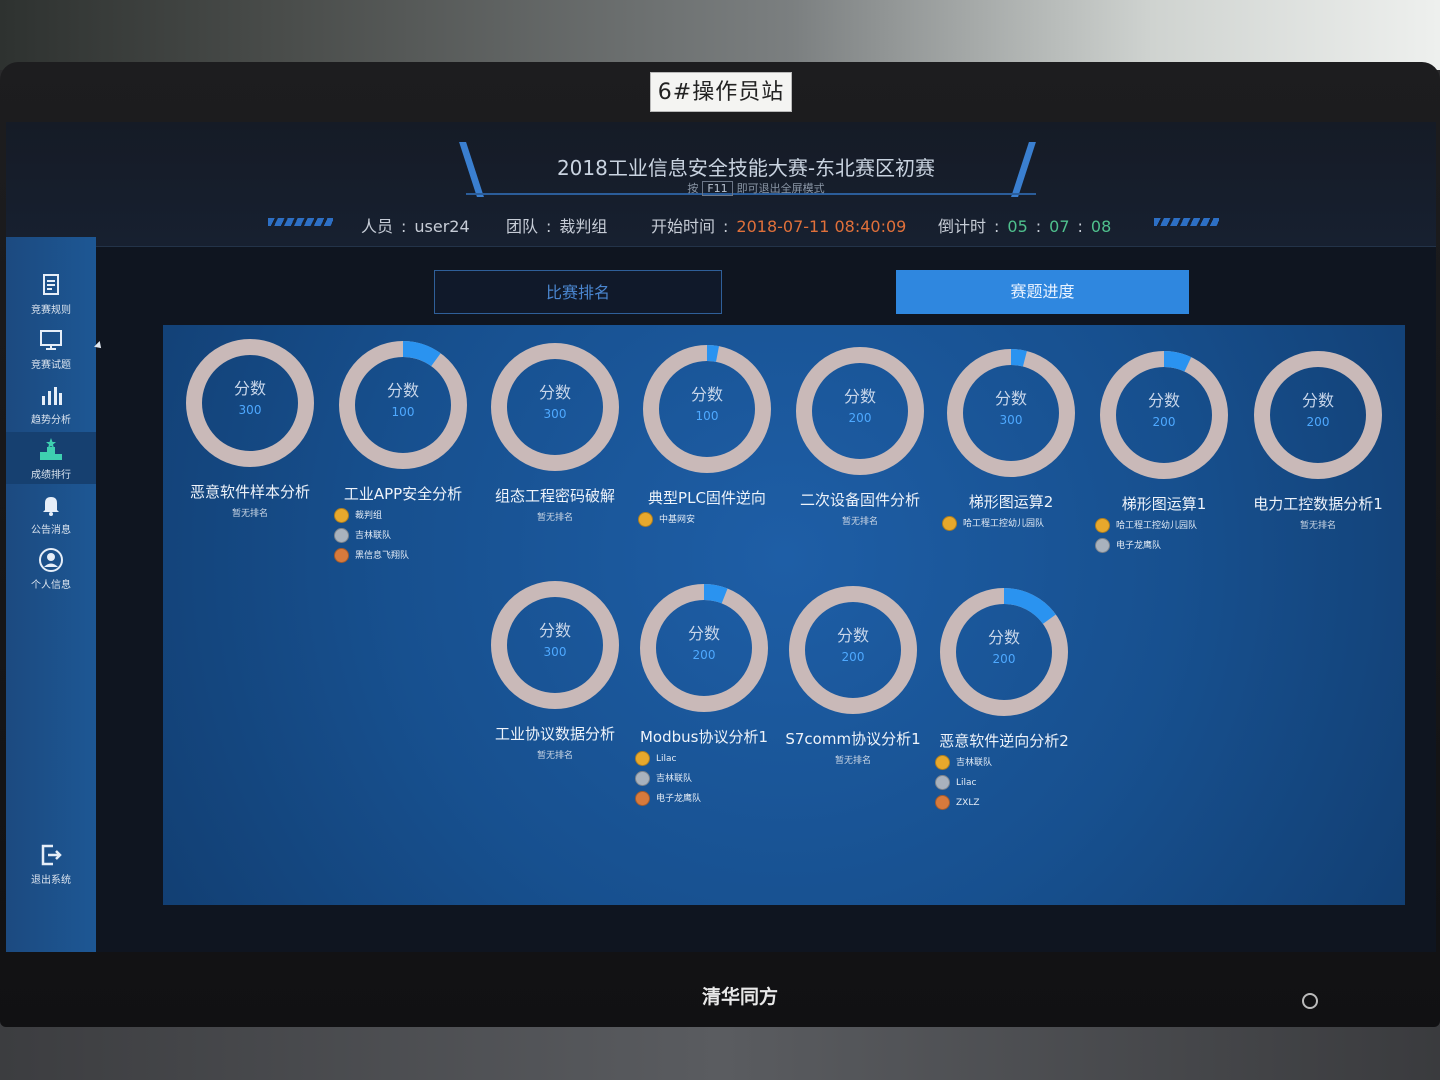 This screenshot has width=1440, height=1080. Describe the element at coordinates (677, 520) in the screenshot. I see `rank-team-name: 中基网安` at that location.